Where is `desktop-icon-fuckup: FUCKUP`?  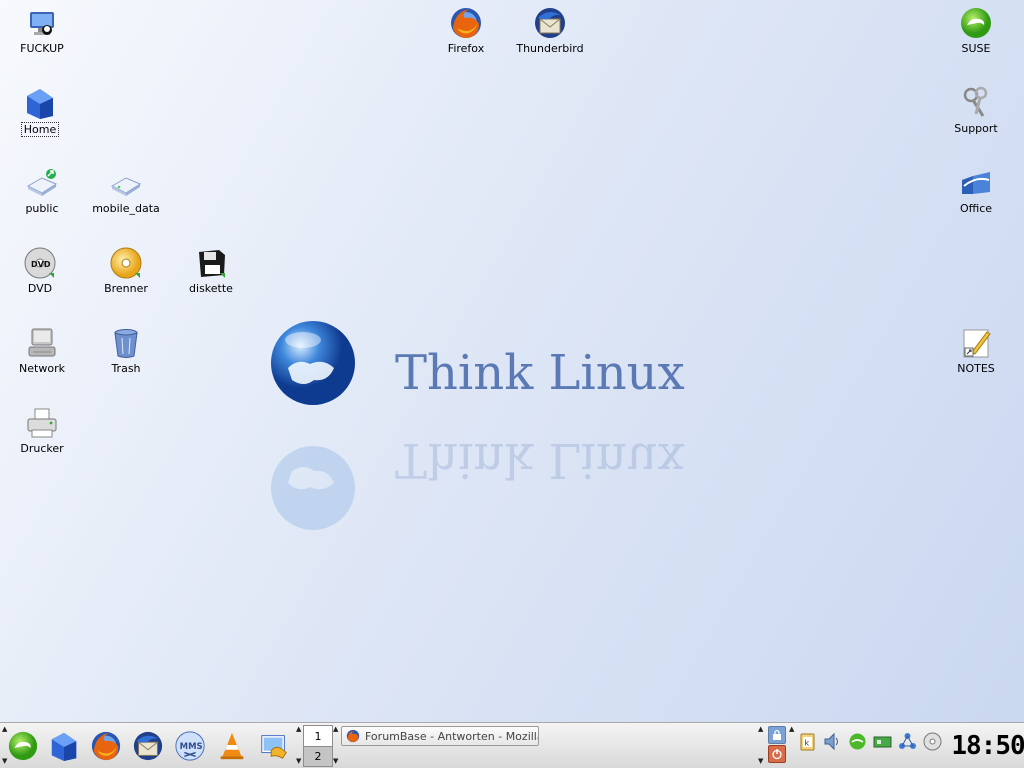
desktop-icon-fuckup: FUCKUP is located at coordinates (42, 30).